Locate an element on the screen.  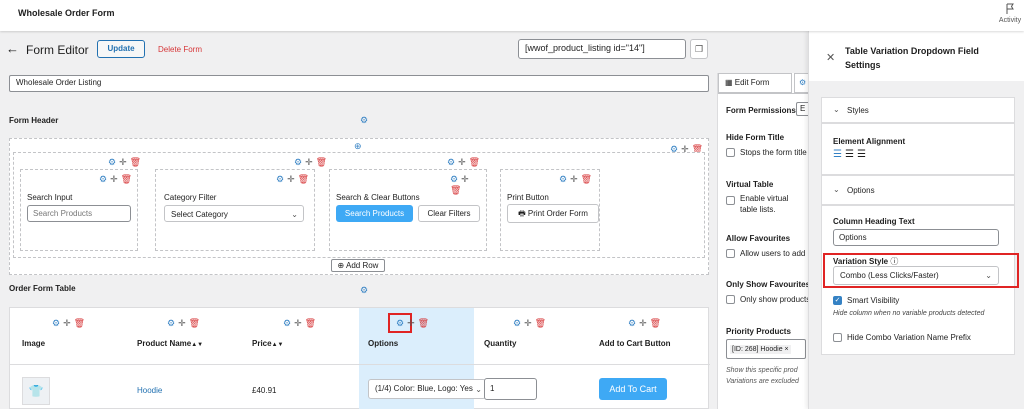
tab-edit-form: ▦ Edit Form is located at coordinates (755, 83).